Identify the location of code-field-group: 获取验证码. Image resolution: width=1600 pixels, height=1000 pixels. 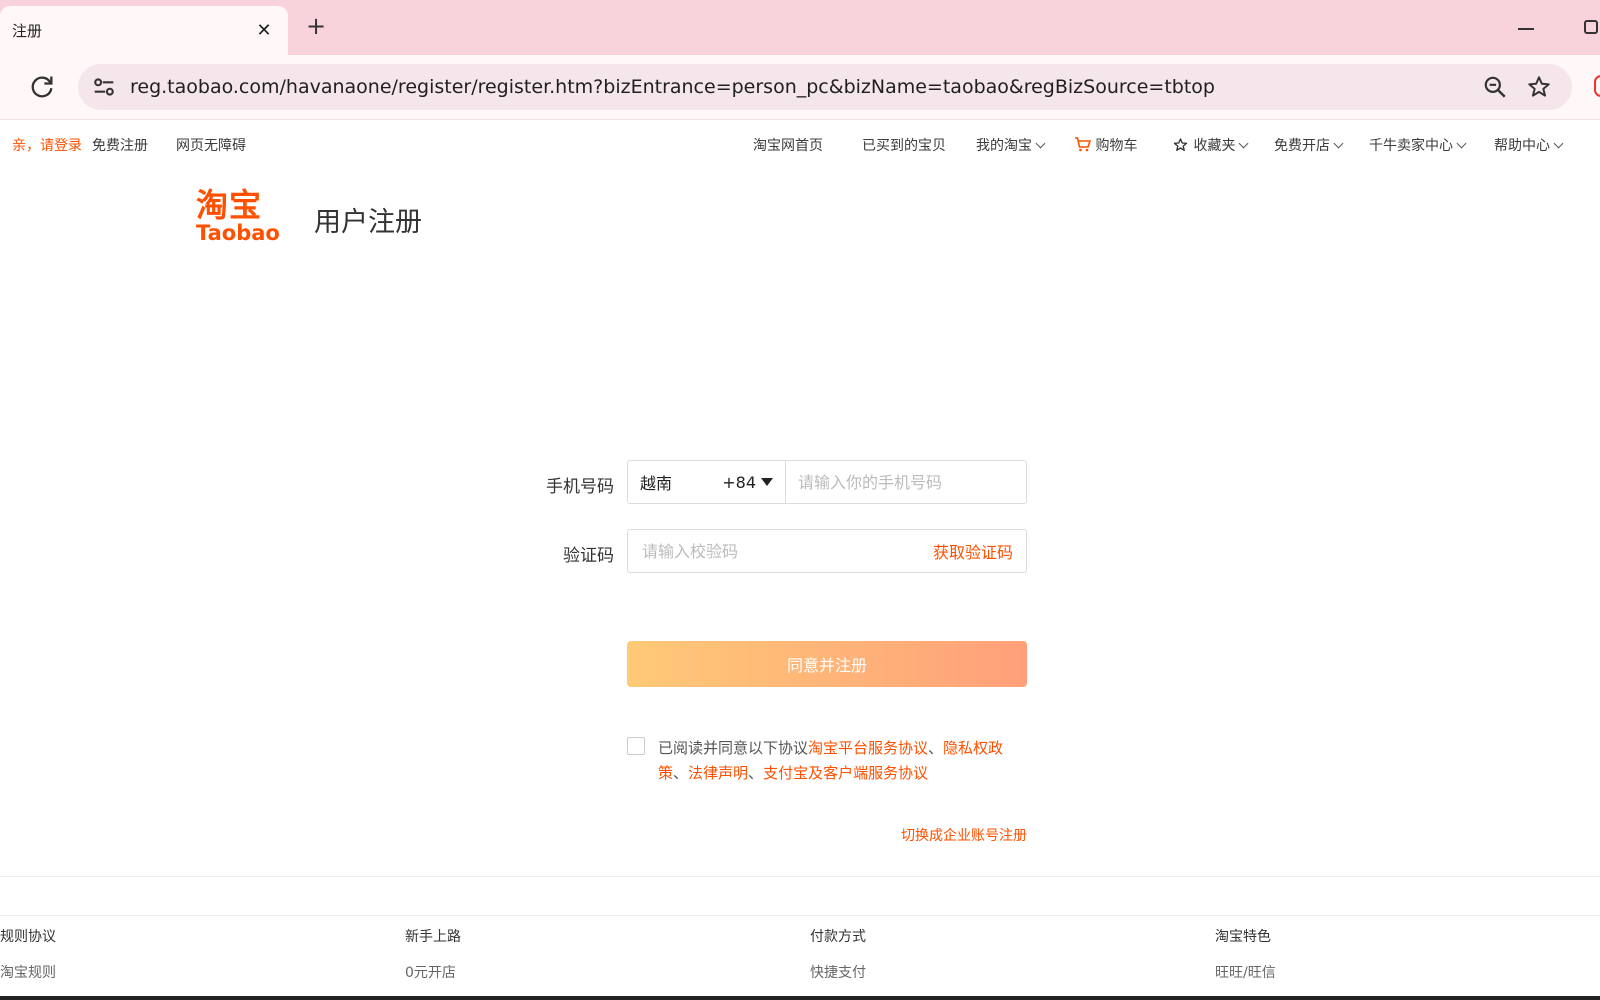
(827, 551).